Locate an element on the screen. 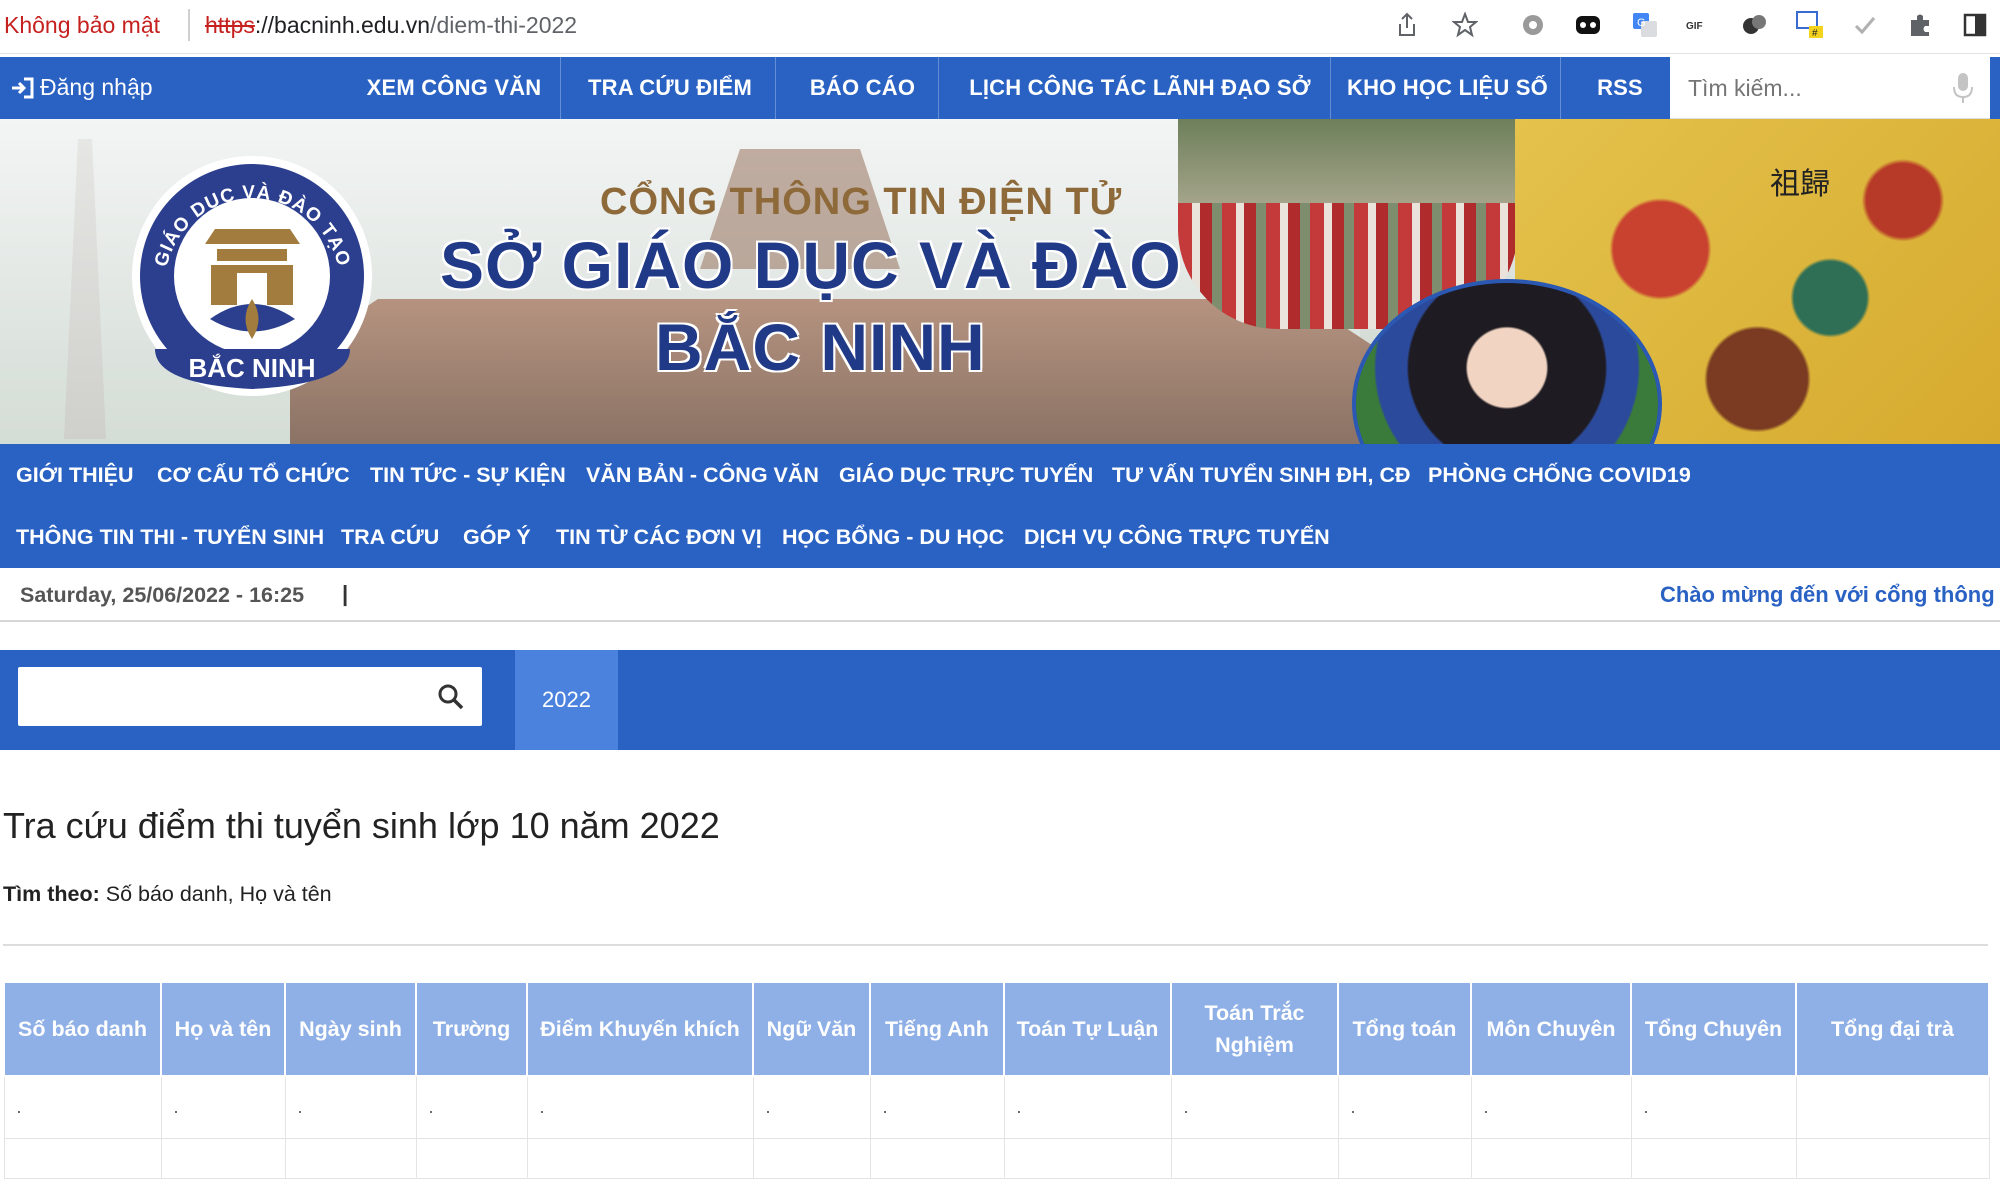  extensions-puzzle-icon is located at coordinates (1920, 25).